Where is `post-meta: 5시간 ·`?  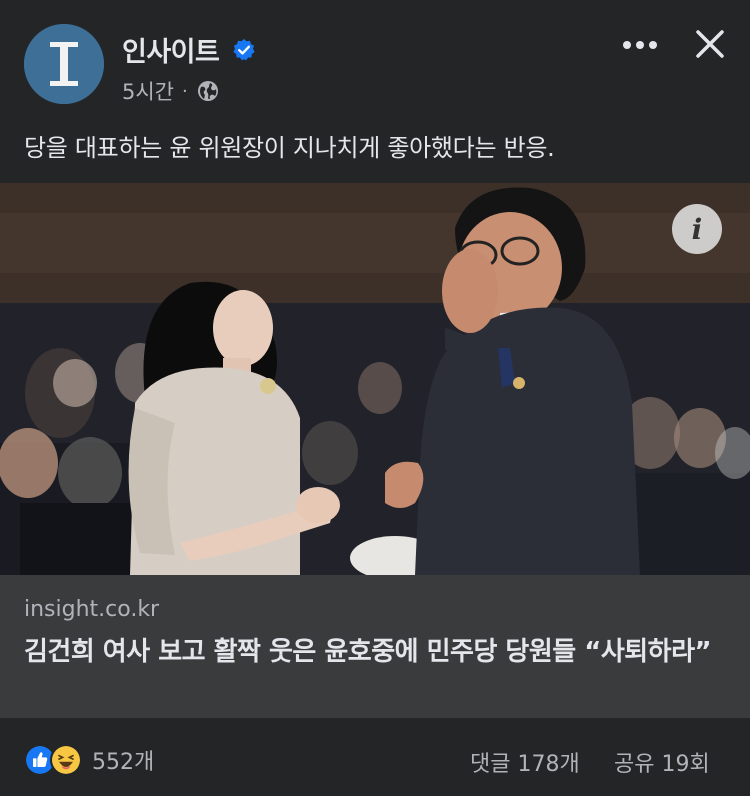 post-meta: 5시간 · is located at coordinates (171, 91).